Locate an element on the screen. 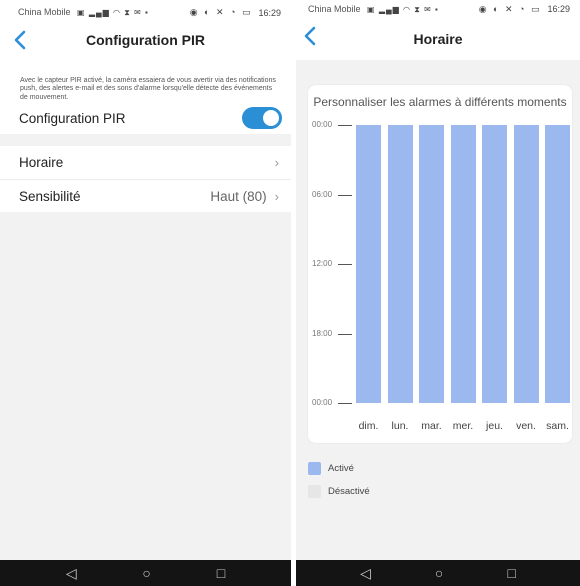 The image size is (580, 586). time-tick-label: 06:00 is located at coordinates (322, 194).